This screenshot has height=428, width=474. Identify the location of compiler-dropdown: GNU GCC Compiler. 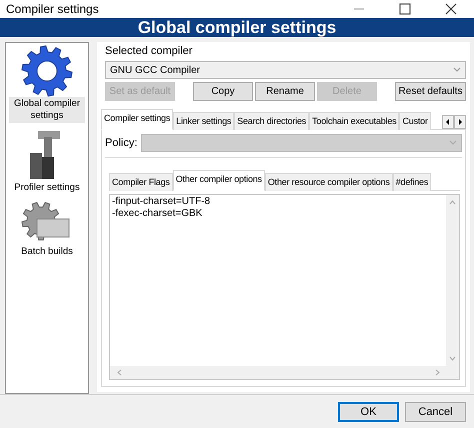
(285, 70).